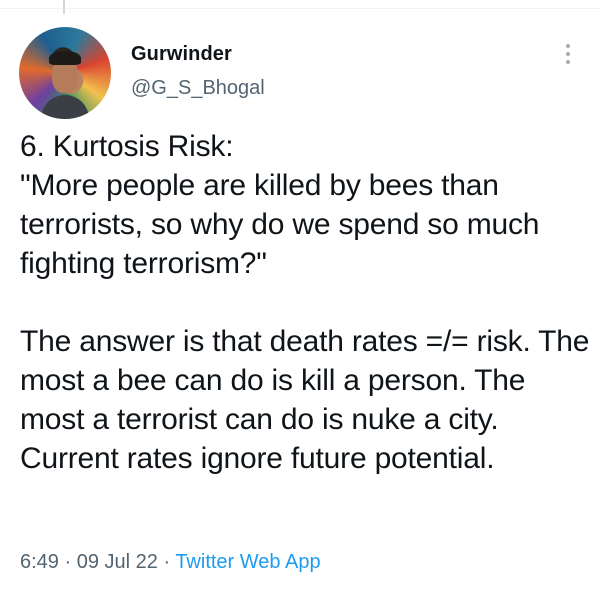 Image resolution: width=600 pixels, height=589 pixels. What do you see at coordinates (568, 46) in the screenshot?
I see `more-vertical-icon` at bounding box center [568, 46].